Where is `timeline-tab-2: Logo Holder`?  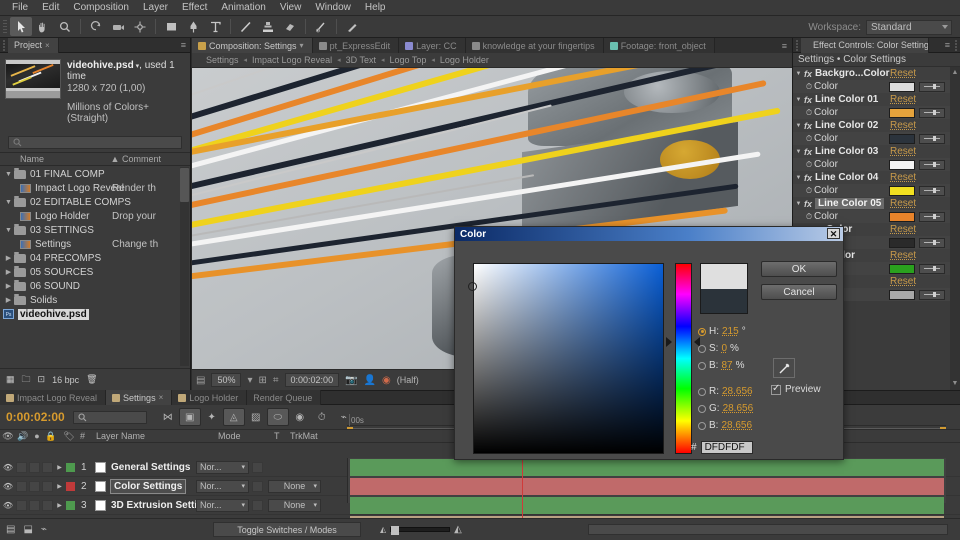
timeline-tab-2: Logo Holder is located at coordinates (210, 397).